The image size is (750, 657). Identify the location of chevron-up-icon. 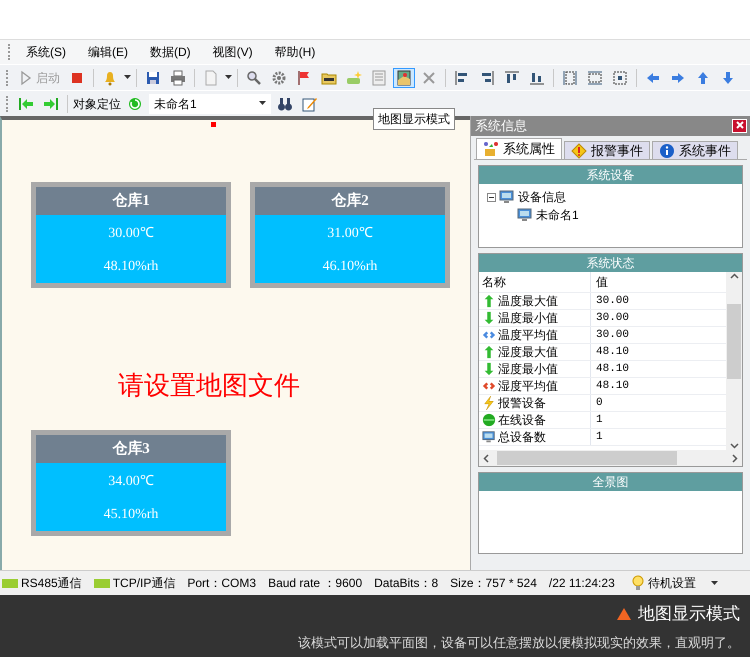
(734, 276).